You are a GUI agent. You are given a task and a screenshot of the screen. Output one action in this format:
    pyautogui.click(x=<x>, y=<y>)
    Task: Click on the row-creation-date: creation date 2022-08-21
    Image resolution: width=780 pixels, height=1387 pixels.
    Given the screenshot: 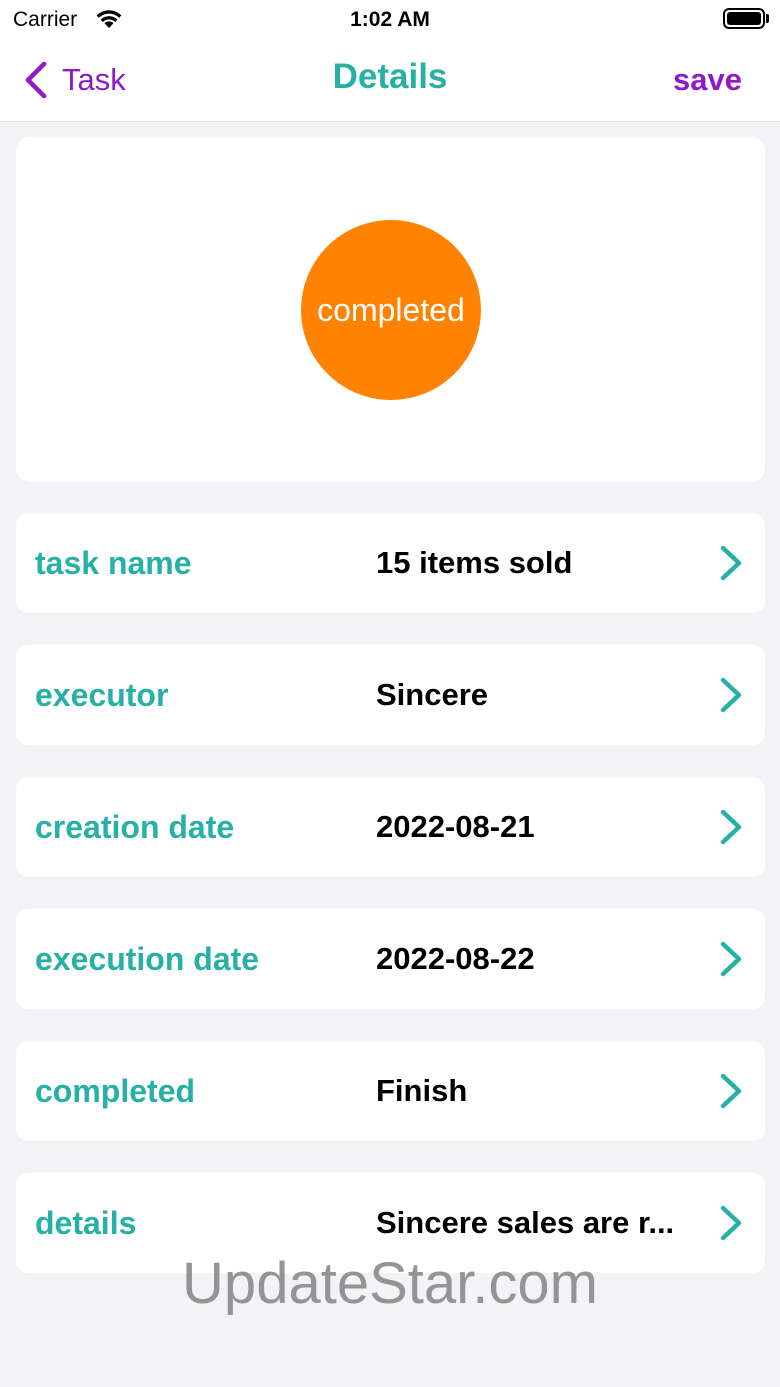 What is the action you would take?
    pyautogui.click(x=390, y=827)
    